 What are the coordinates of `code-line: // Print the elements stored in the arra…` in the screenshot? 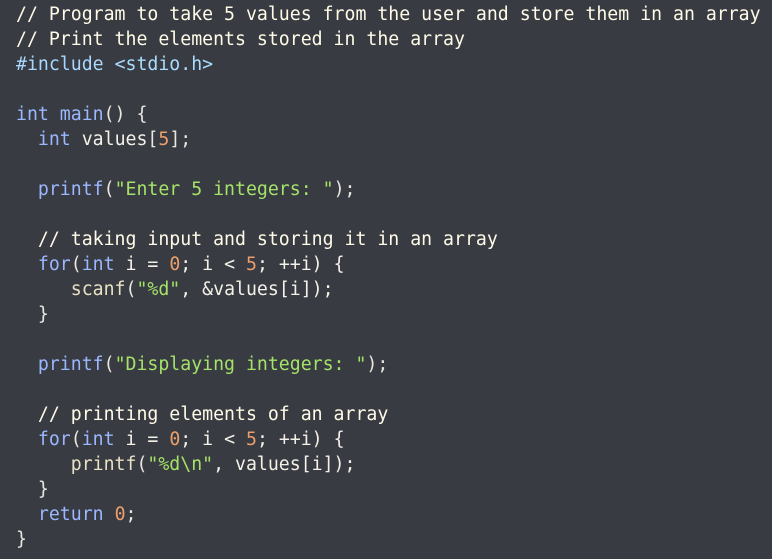 It's located at (394, 39).